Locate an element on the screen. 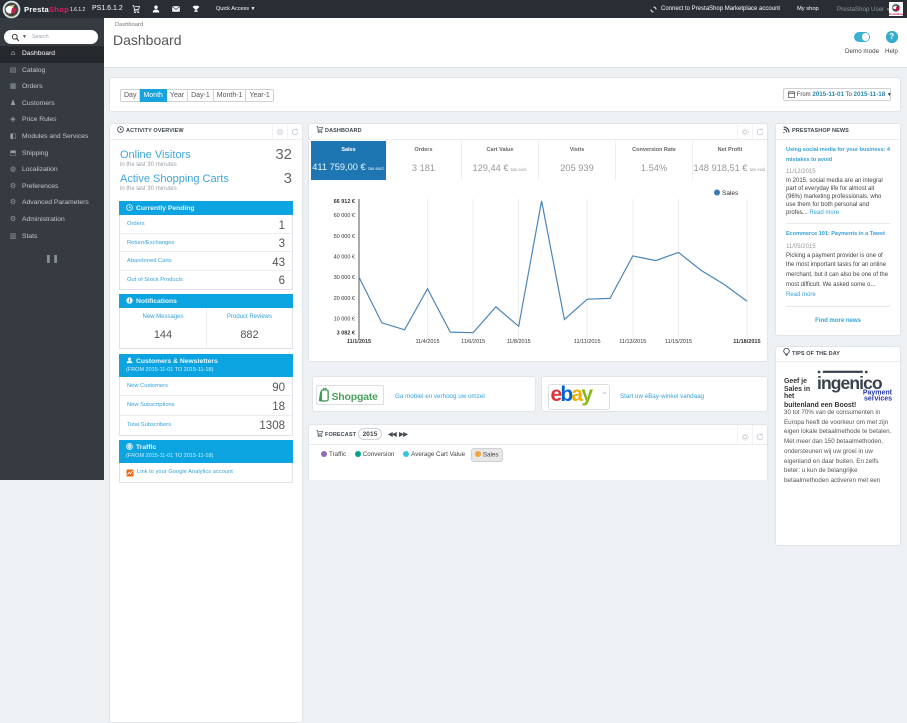 The height and width of the screenshot is (723, 907). svg-text: 11/6/2015 is located at coordinates (473, 342).